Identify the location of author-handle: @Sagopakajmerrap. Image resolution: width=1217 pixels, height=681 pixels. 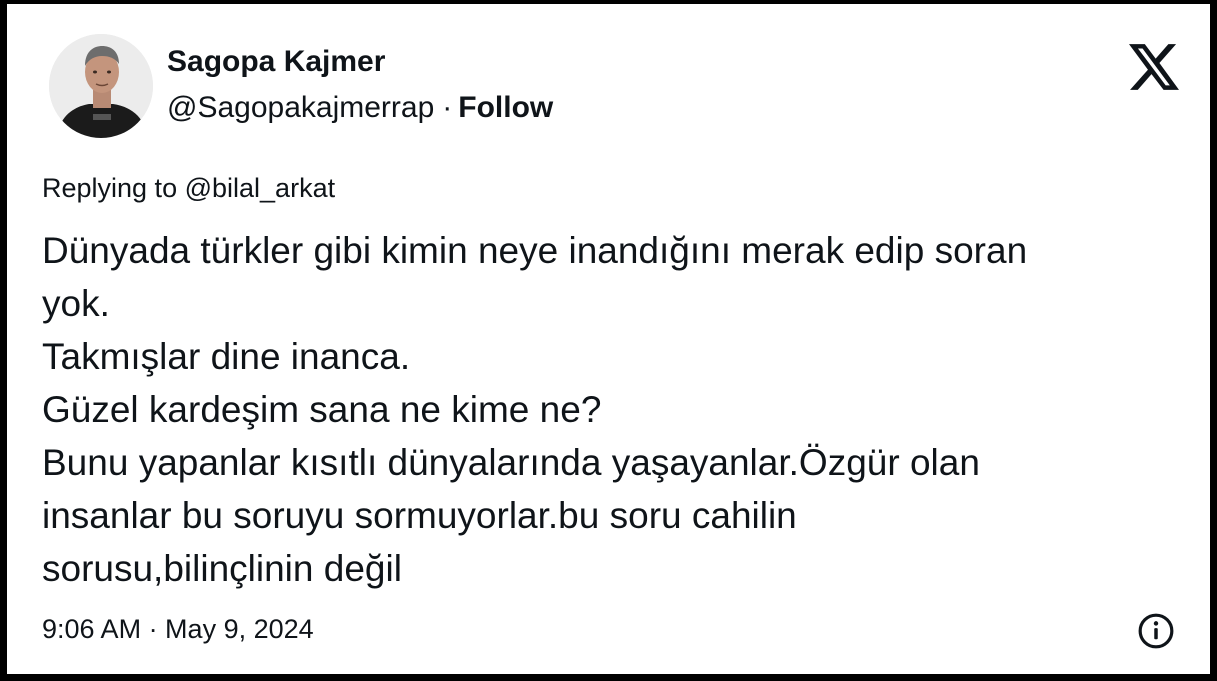
(300, 107).